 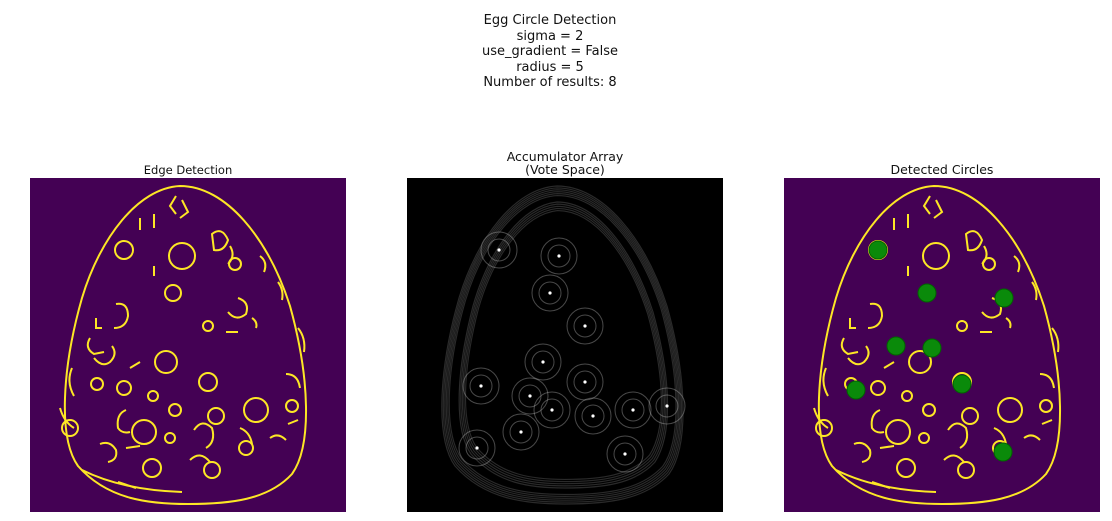 I want to click on accumulator-panel-title: Accumulator Array (Vote Space), so click(x=565, y=163).